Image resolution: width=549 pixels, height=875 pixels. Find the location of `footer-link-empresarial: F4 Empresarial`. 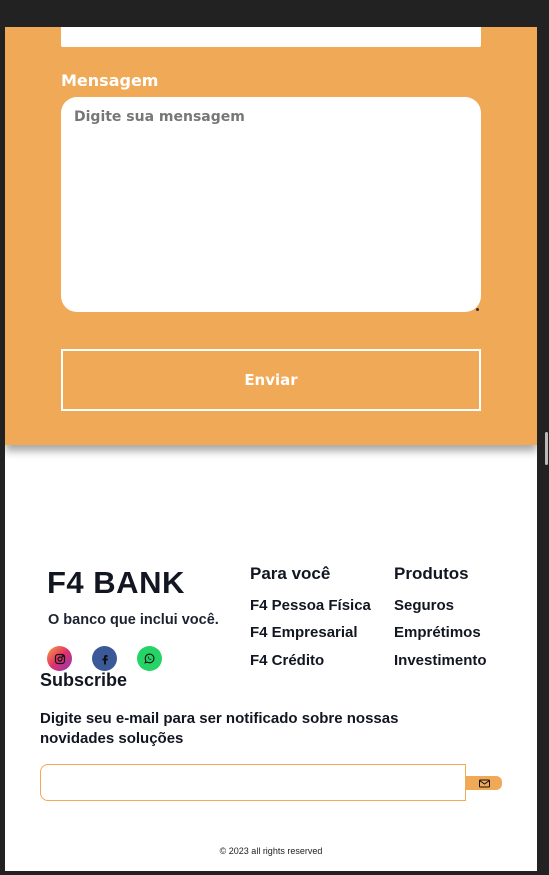

footer-link-empresarial: F4 Empresarial is located at coordinates (304, 632).